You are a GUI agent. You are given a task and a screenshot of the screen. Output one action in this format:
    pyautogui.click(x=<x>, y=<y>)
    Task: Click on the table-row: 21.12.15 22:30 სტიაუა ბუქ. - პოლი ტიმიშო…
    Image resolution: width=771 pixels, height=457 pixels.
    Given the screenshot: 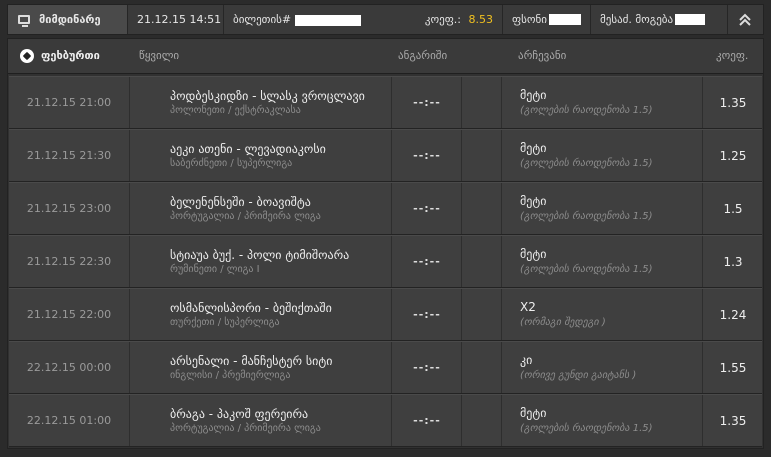 What is the action you would take?
    pyautogui.click(x=385, y=261)
    